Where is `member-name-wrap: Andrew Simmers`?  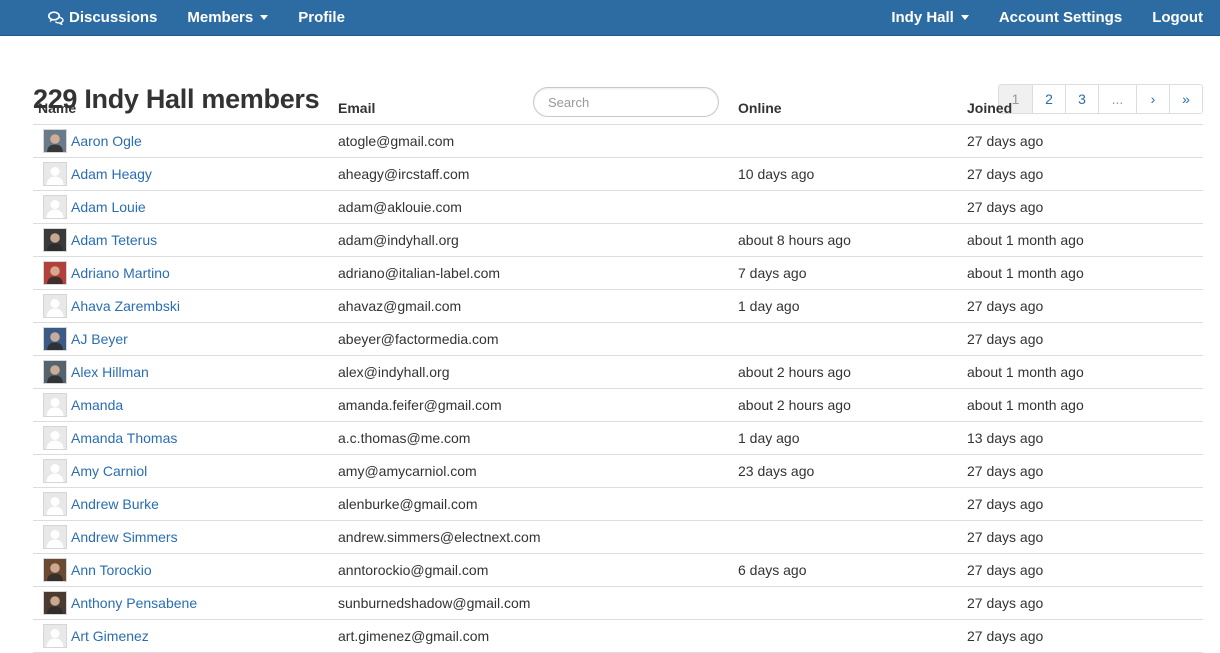 member-name-wrap: Andrew Simmers is located at coordinates (183, 536).